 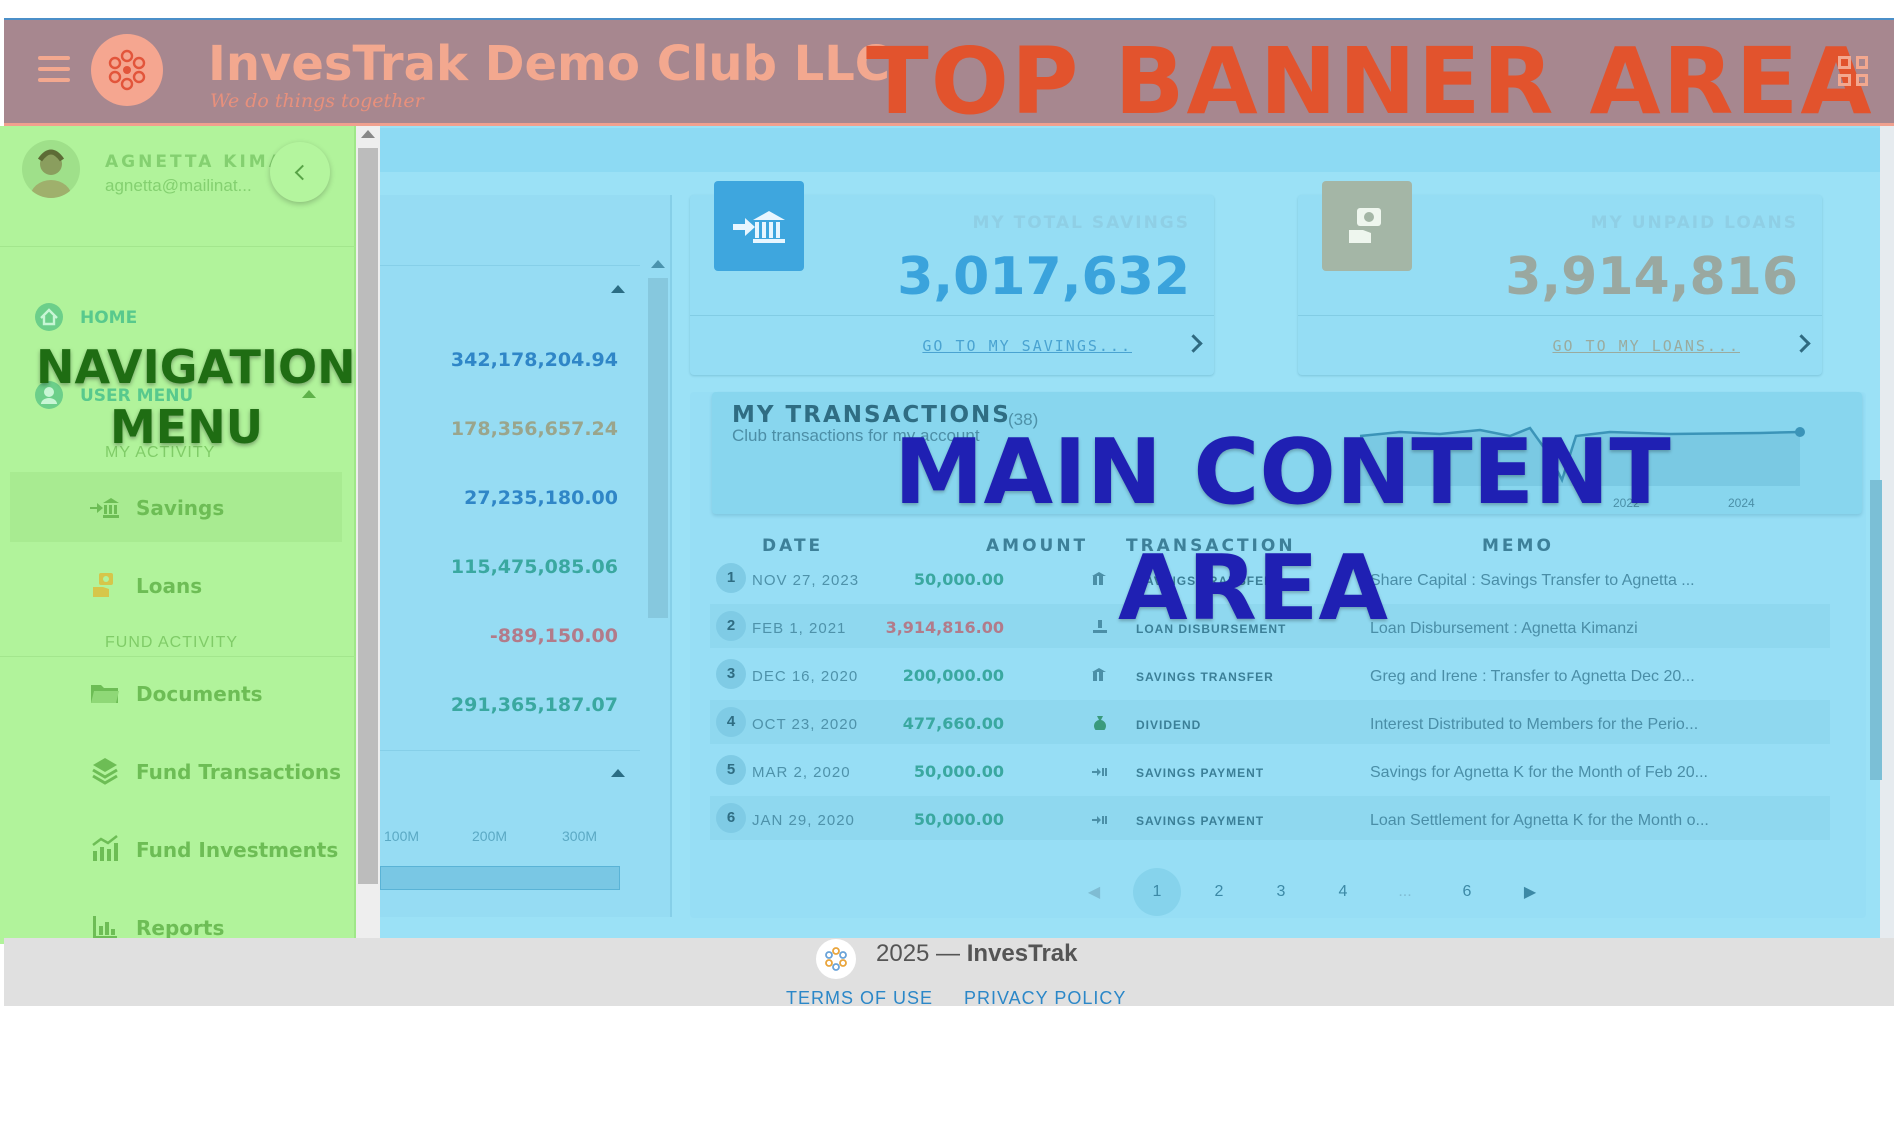 I want to click on collapse-sidebar-button, so click(x=300, y=172).